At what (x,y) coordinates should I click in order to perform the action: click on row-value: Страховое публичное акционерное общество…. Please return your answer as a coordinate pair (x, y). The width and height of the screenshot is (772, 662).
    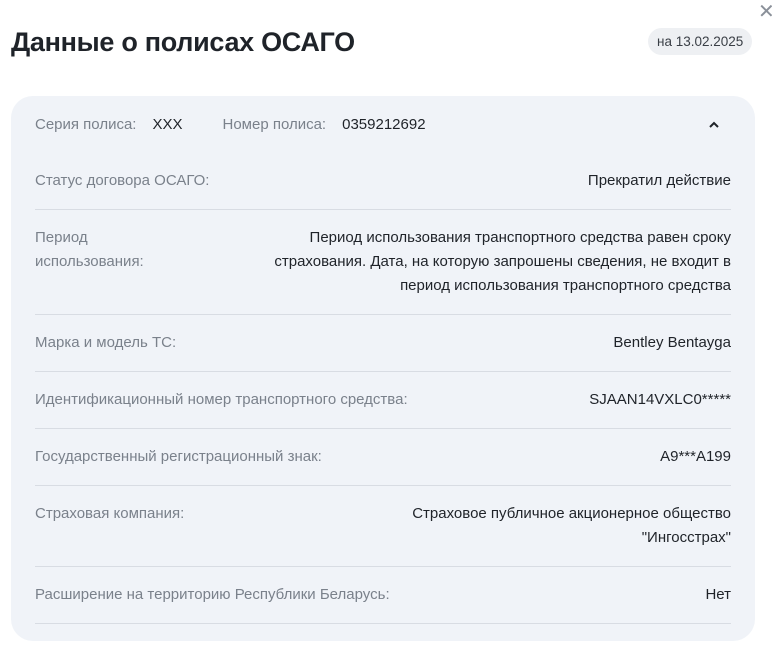
    Looking at the image, I should click on (571, 525).